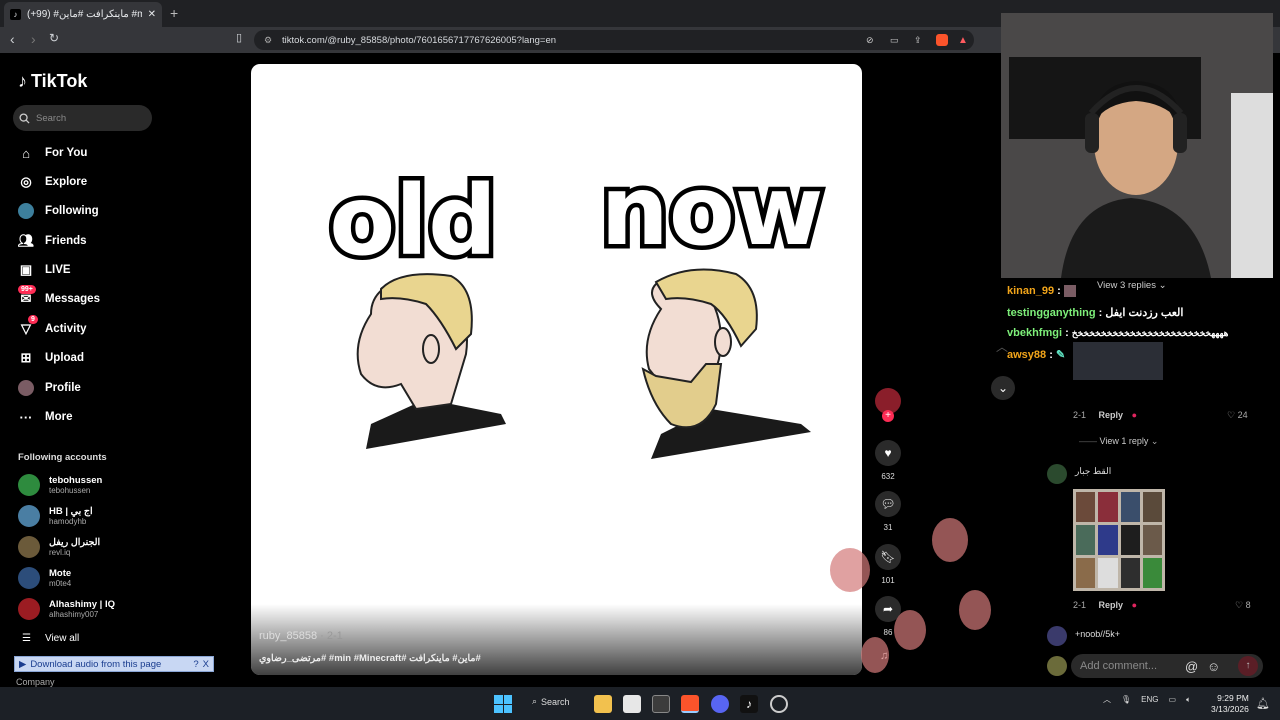 Image resolution: width=1280 pixels, height=720 pixels. I want to click on profile-avatar-icon, so click(26, 388).